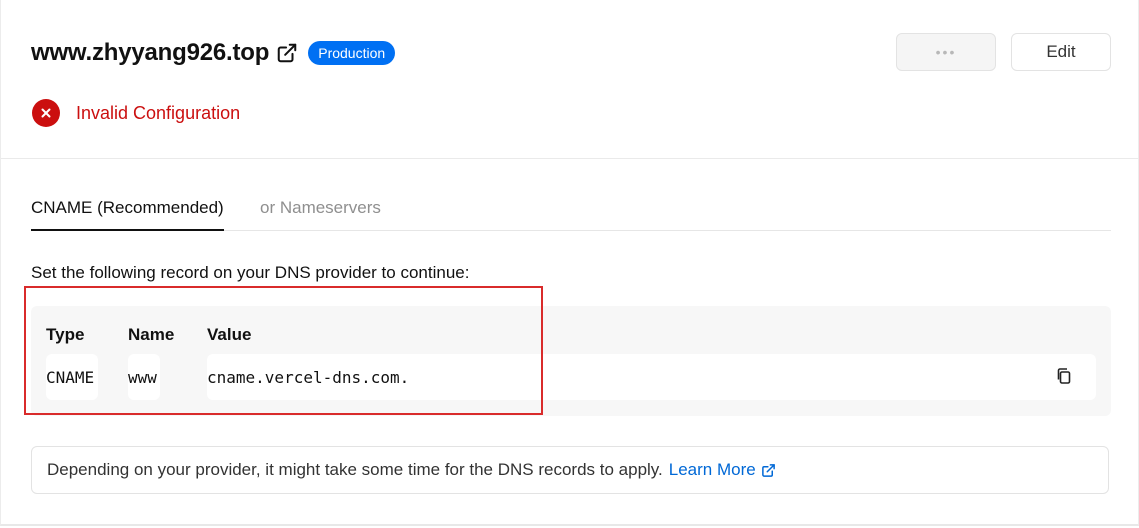  I want to click on status-text: Invalid Configuration, so click(158, 112).